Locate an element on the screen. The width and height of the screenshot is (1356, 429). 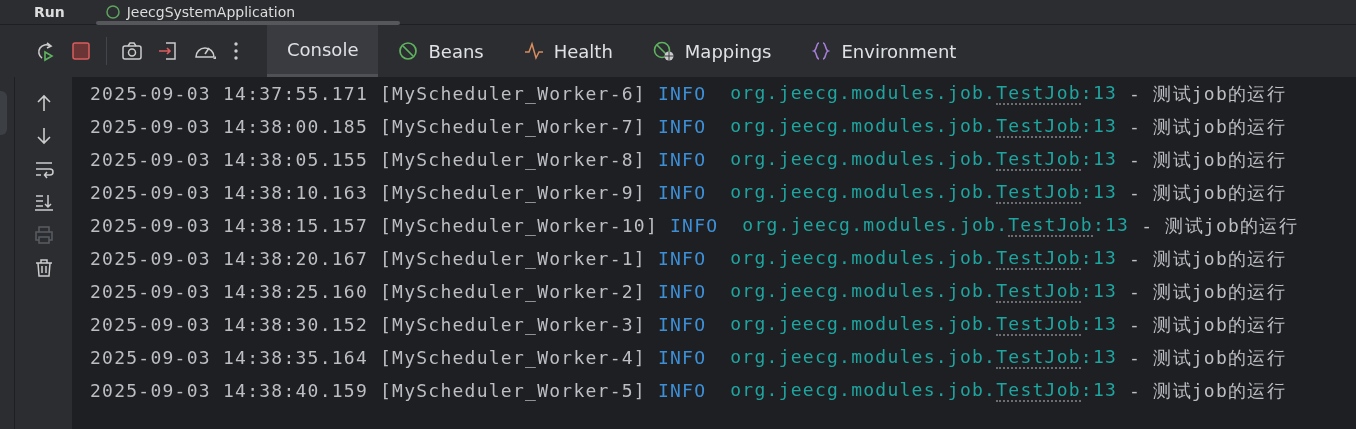
camera-button is located at coordinates (132, 51).